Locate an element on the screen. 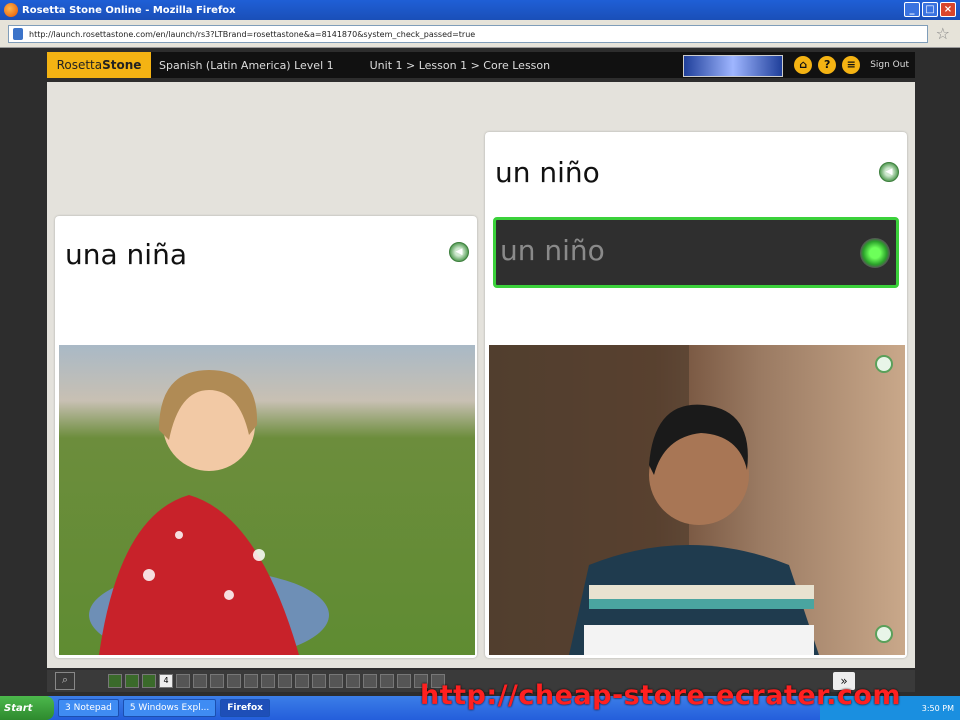 The width and height of the screenshot is (960, 720). minimize-button: _ is located at coordinates (912, 9).